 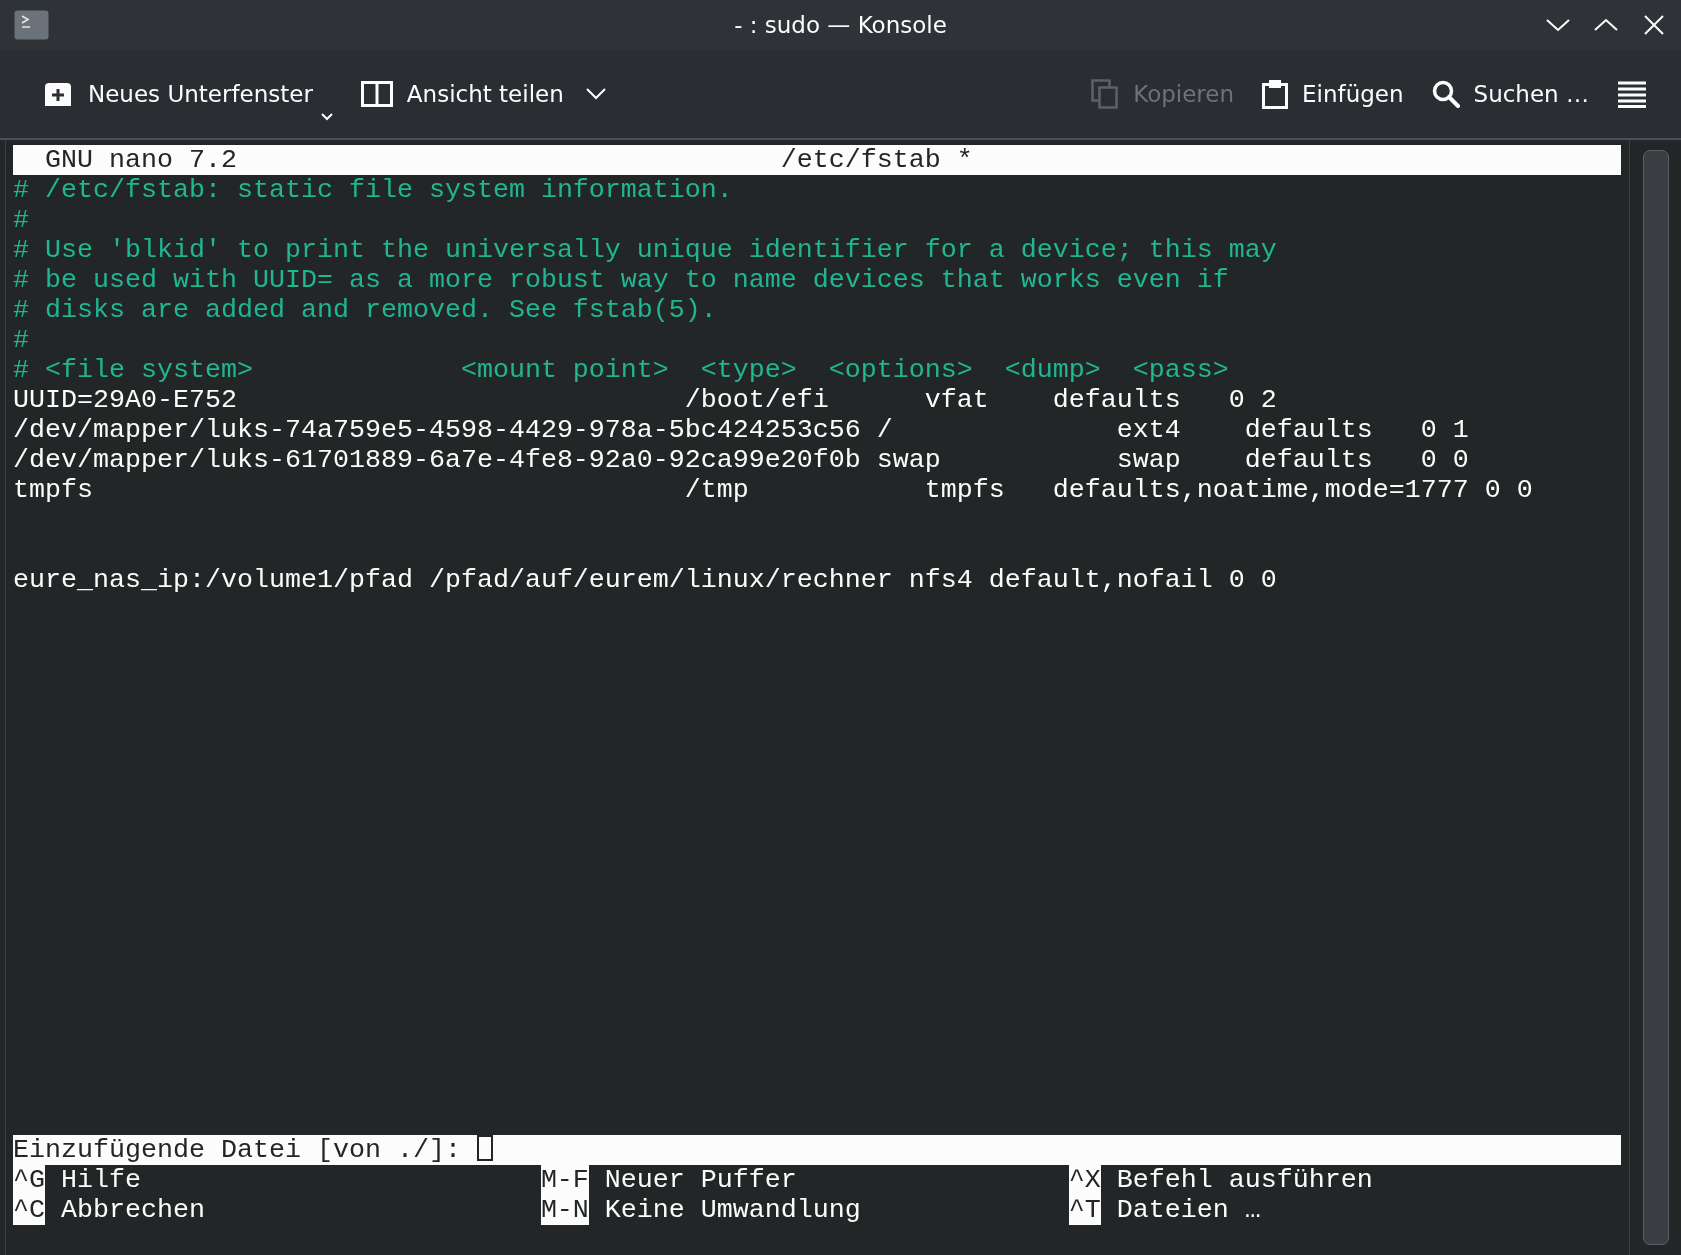 I want to click on config-line: tmpfs /tmp tmpfs defaults,noatime,mode=1777 0 0, so click(x=773, y=490).